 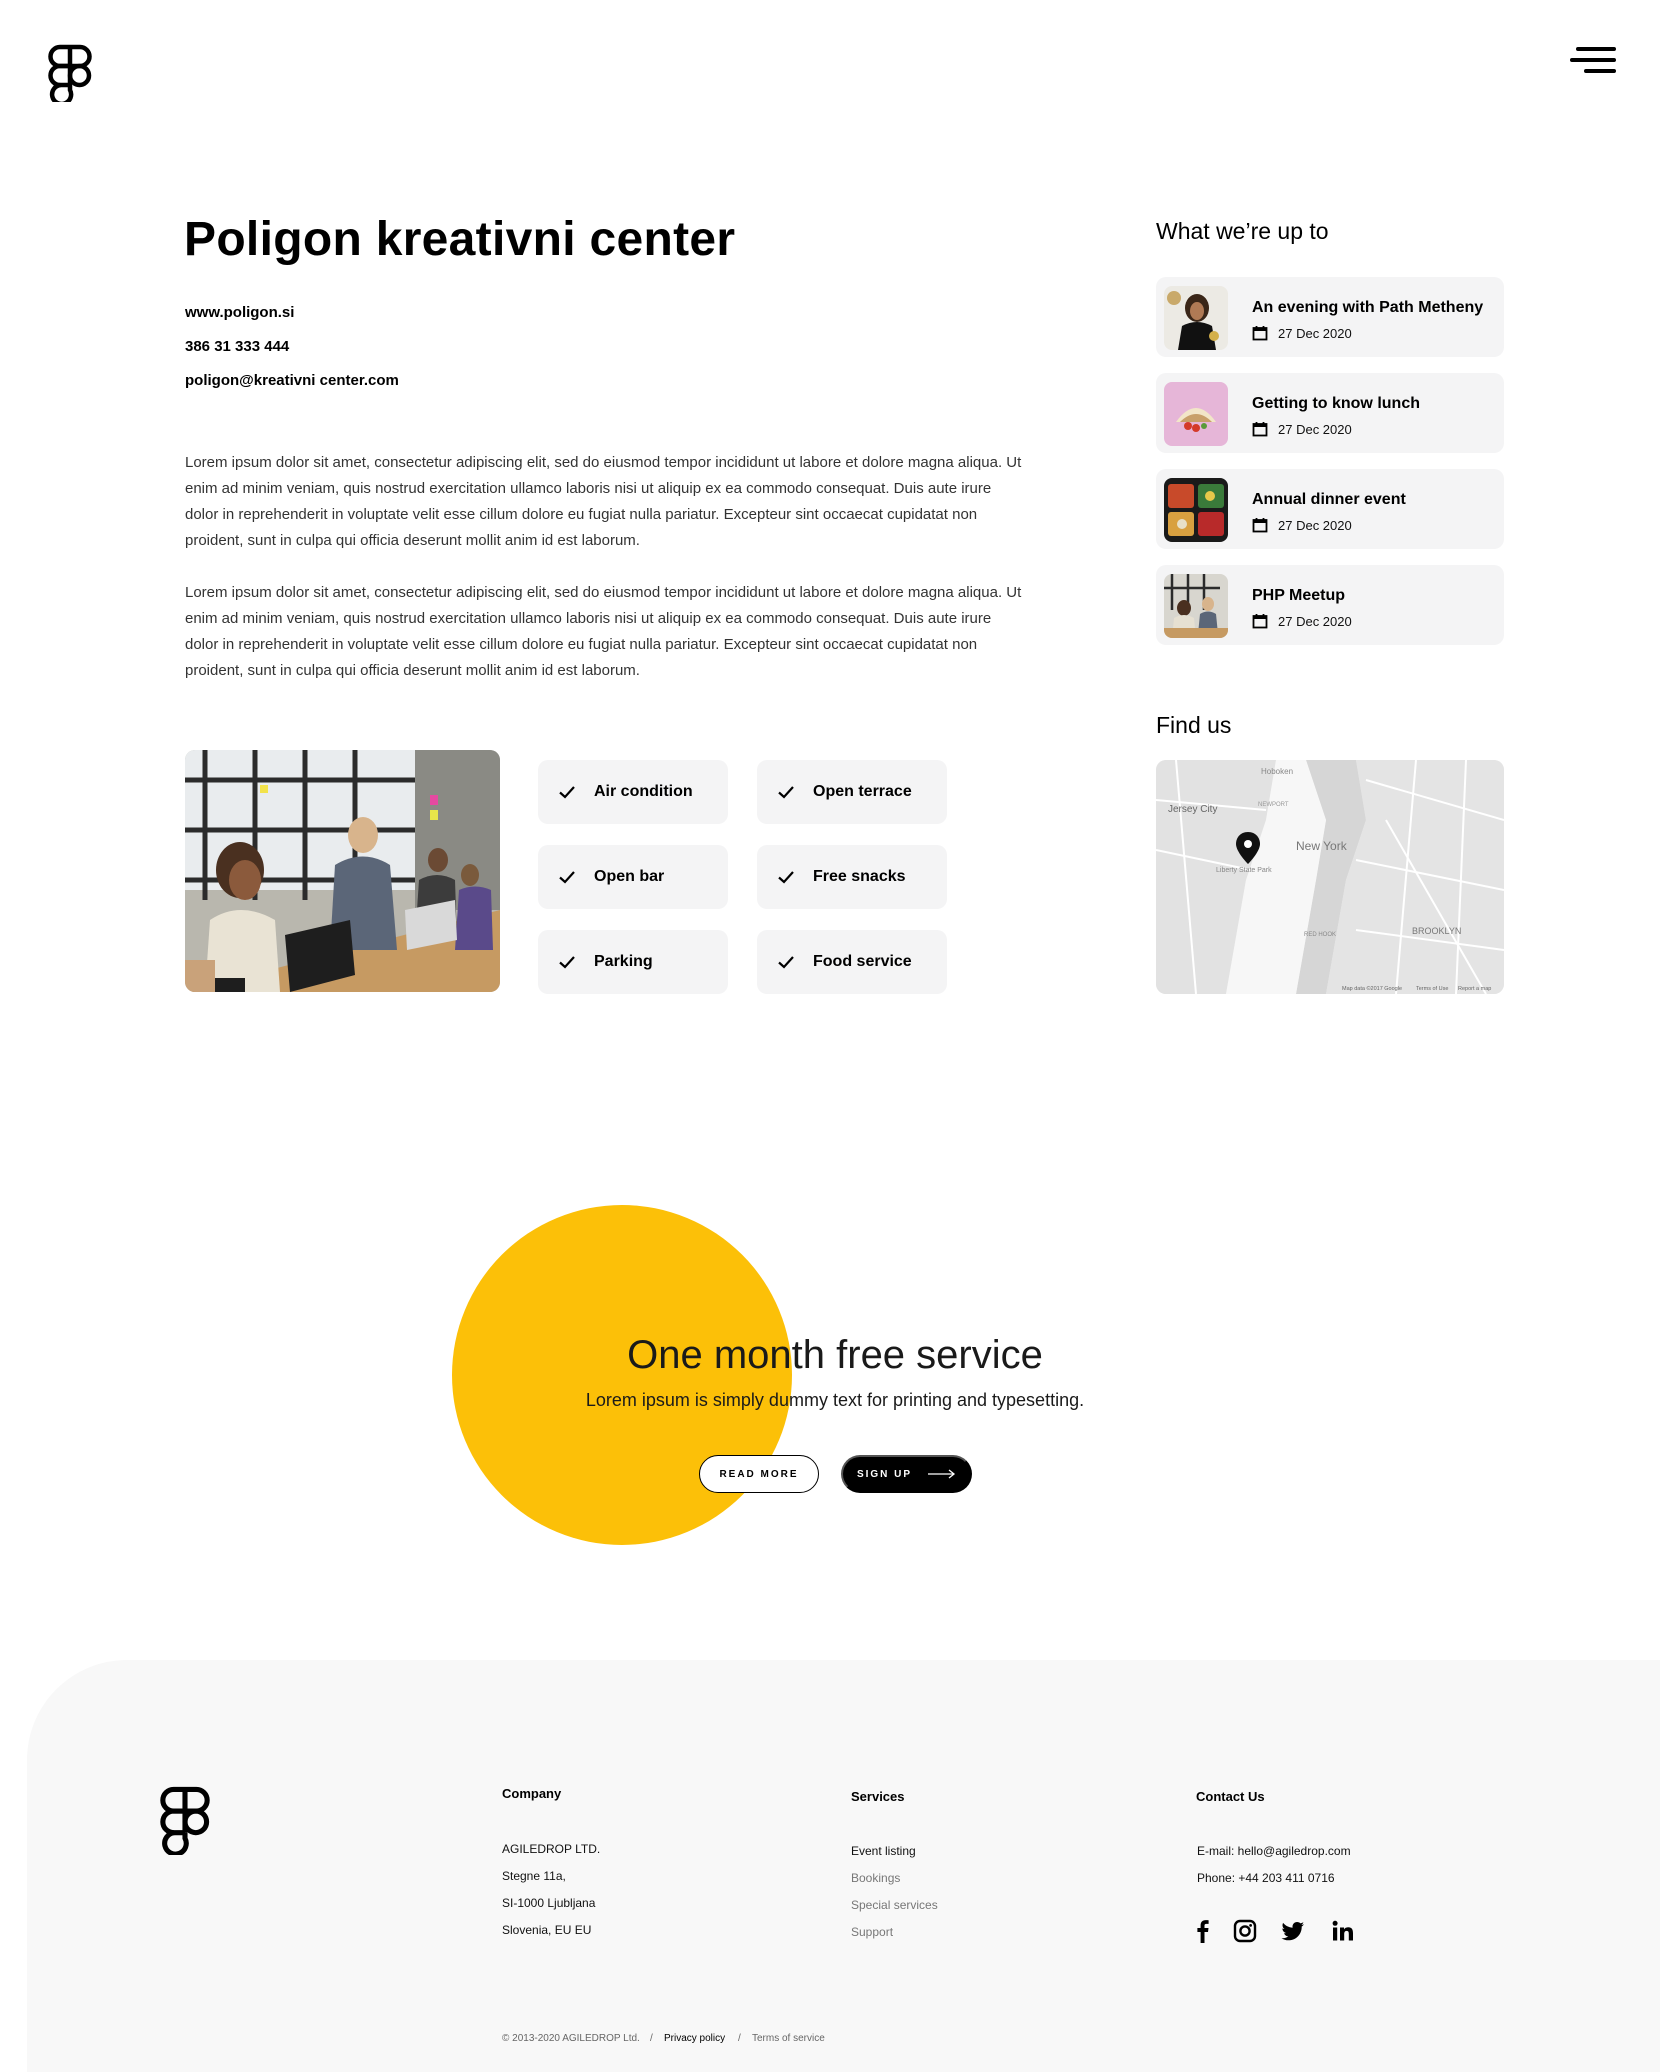 What do you see at coordinates (1244, 870) in the screenshot?
I see `map-label: Liberty State Park` at bounding box center [1244, 870].